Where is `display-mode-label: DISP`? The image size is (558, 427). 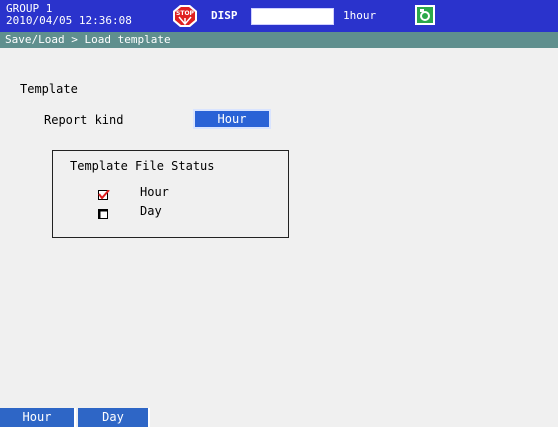
display-mode-label: DISP is located at coordinates (224, 15).